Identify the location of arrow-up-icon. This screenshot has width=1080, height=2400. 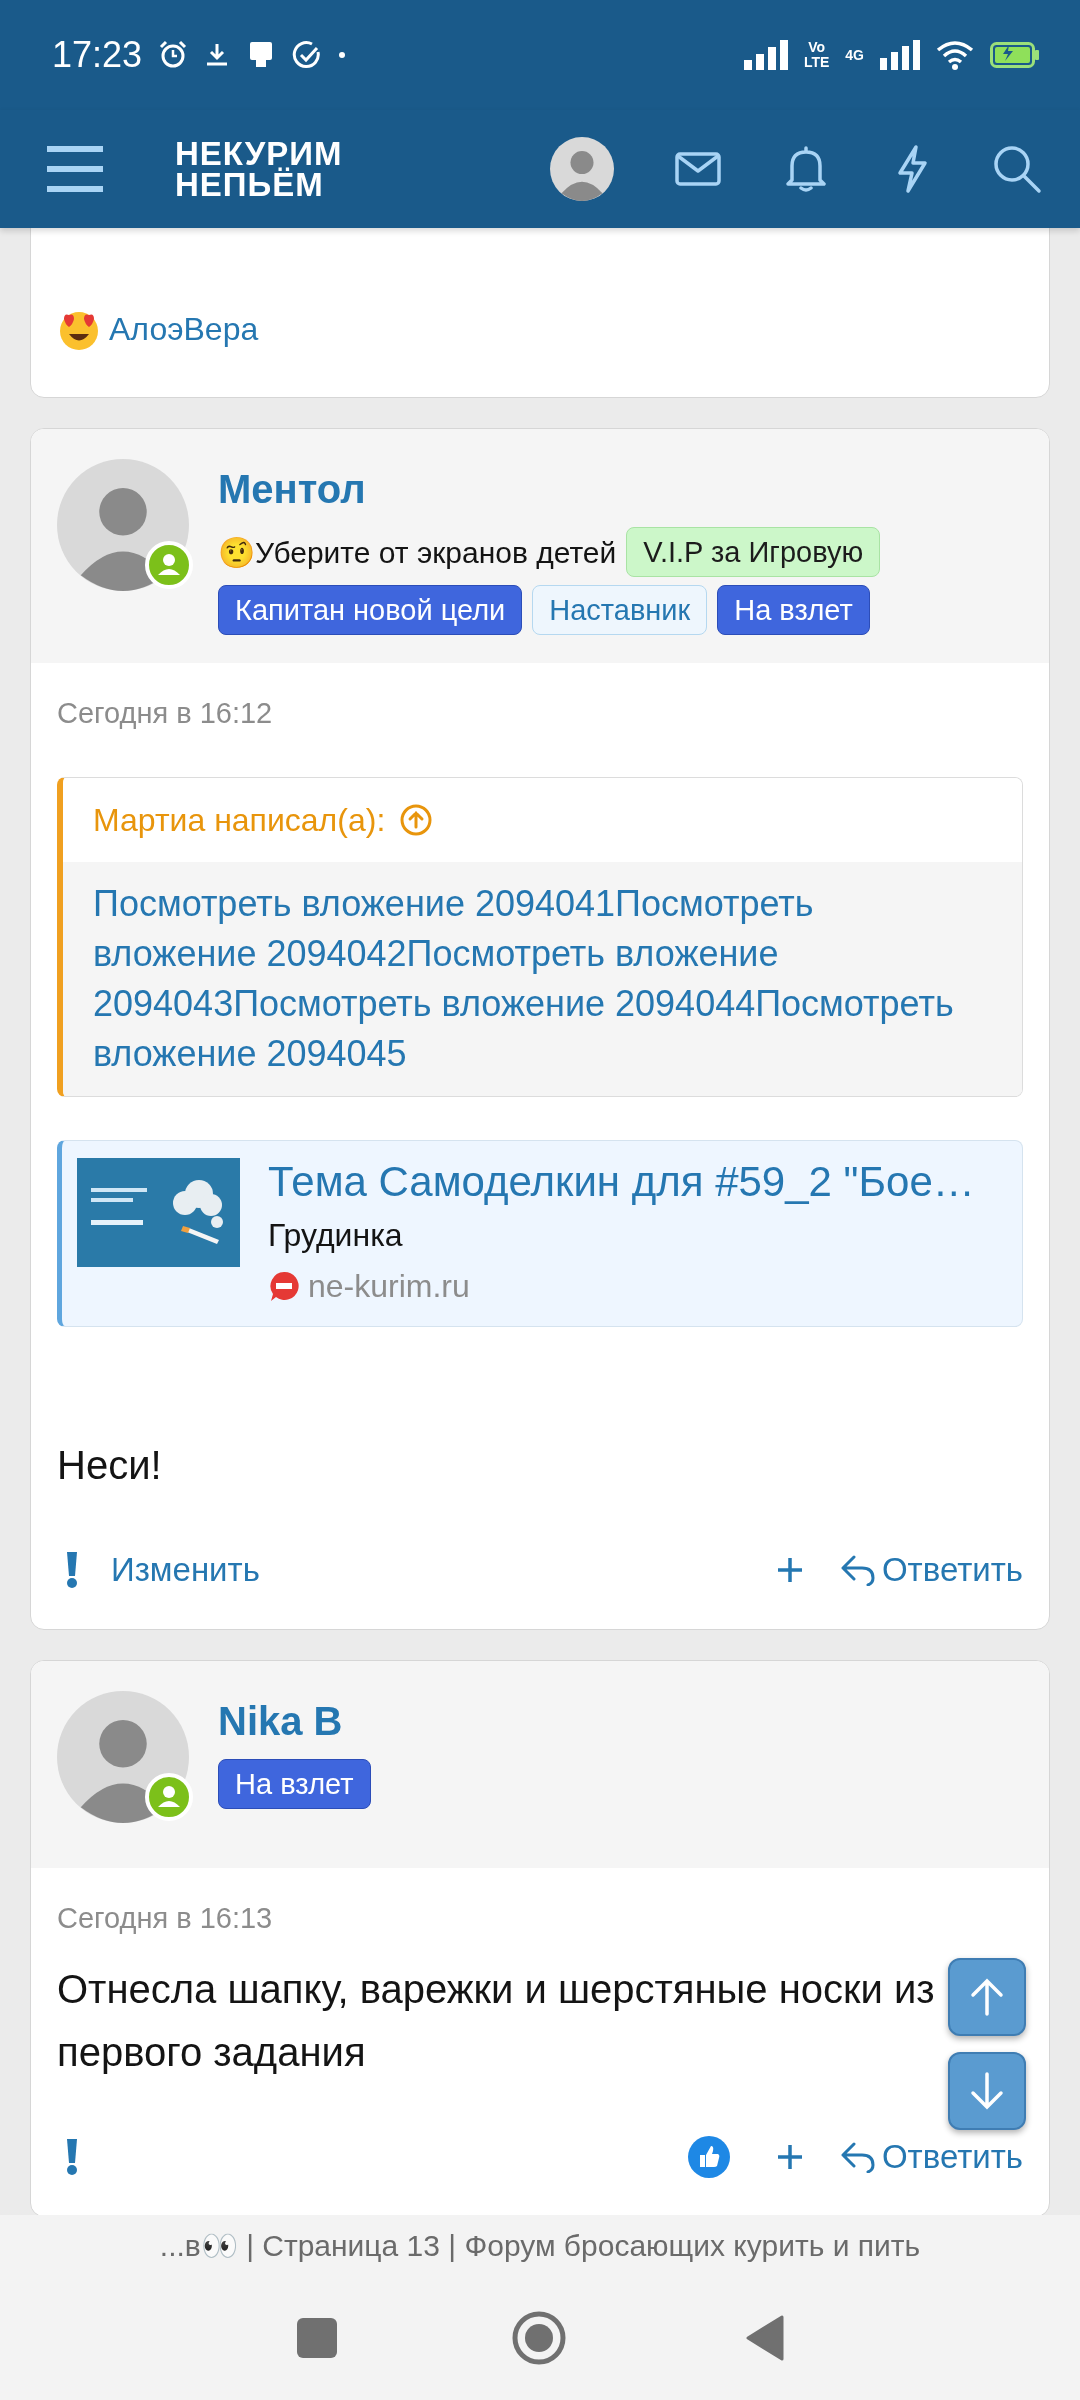
(987, 1997).